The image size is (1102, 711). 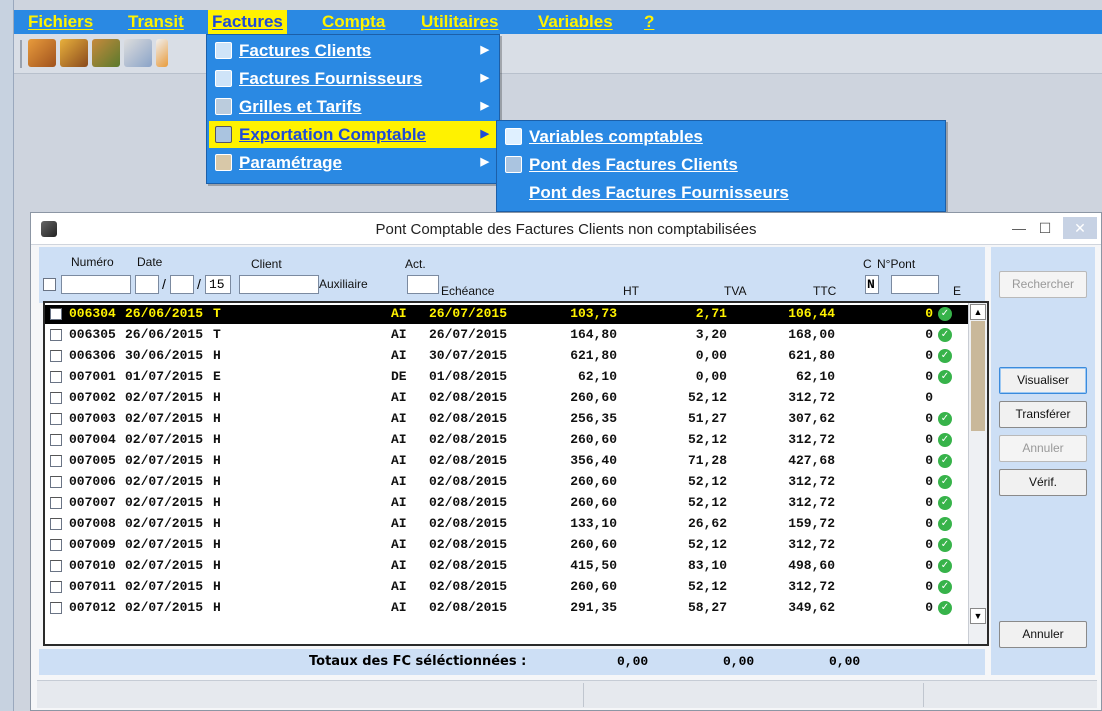 I want to click on menu-help: ?, so click(x=649, y=22).